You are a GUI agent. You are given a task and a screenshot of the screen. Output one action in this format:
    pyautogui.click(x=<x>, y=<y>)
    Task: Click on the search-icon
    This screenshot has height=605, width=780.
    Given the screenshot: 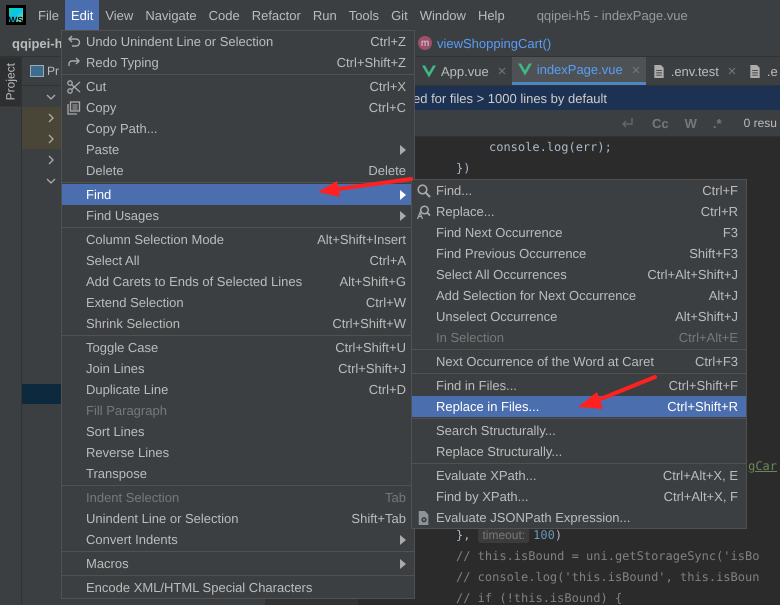 What is the action you would take?
    pyautogui.click(x=424, y=191)
    